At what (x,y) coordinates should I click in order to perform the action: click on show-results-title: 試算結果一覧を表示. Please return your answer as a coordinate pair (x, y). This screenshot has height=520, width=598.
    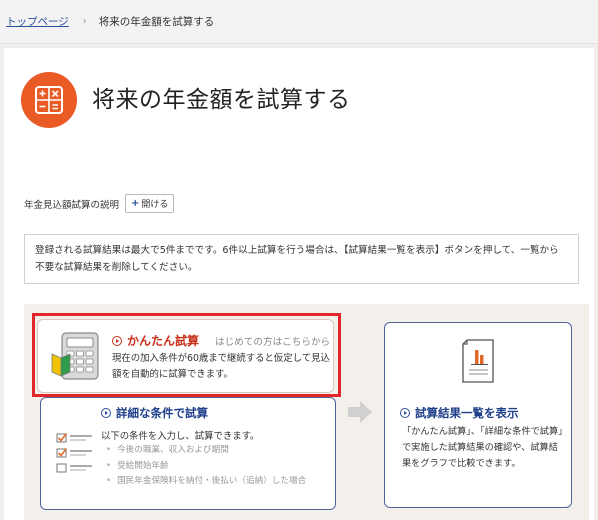
    Looking at the image, I should click on (459, 413).